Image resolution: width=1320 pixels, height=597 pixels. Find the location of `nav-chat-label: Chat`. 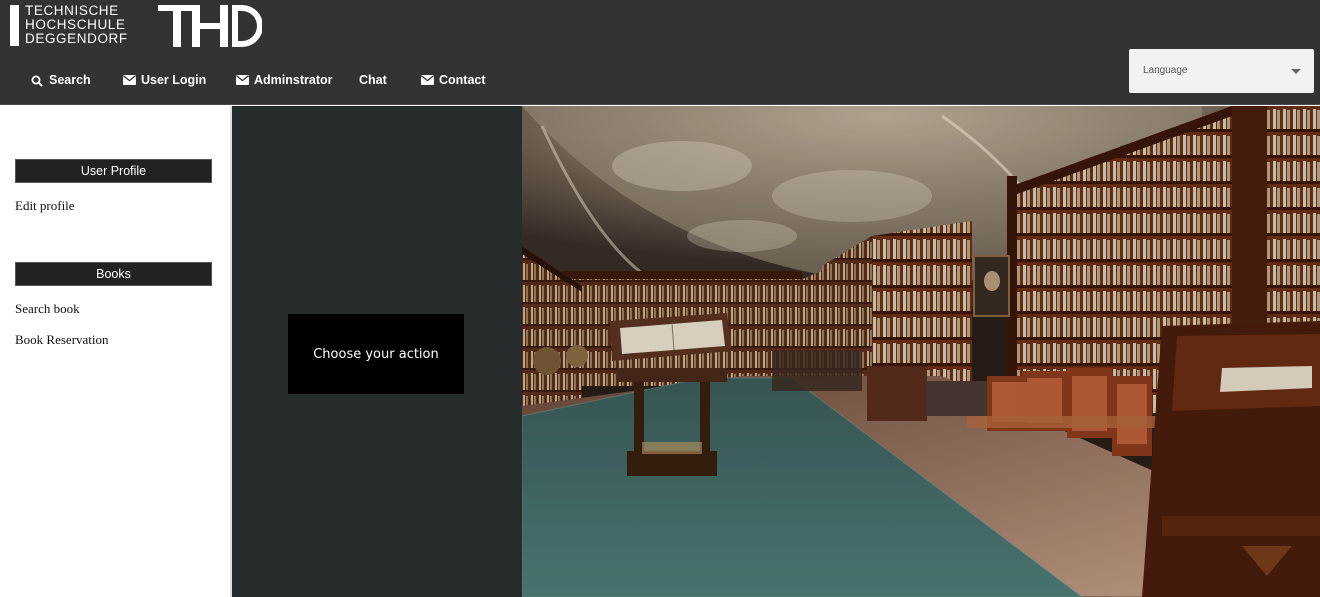

nav-chat-label: Chat is located at coordinates (373, 80).